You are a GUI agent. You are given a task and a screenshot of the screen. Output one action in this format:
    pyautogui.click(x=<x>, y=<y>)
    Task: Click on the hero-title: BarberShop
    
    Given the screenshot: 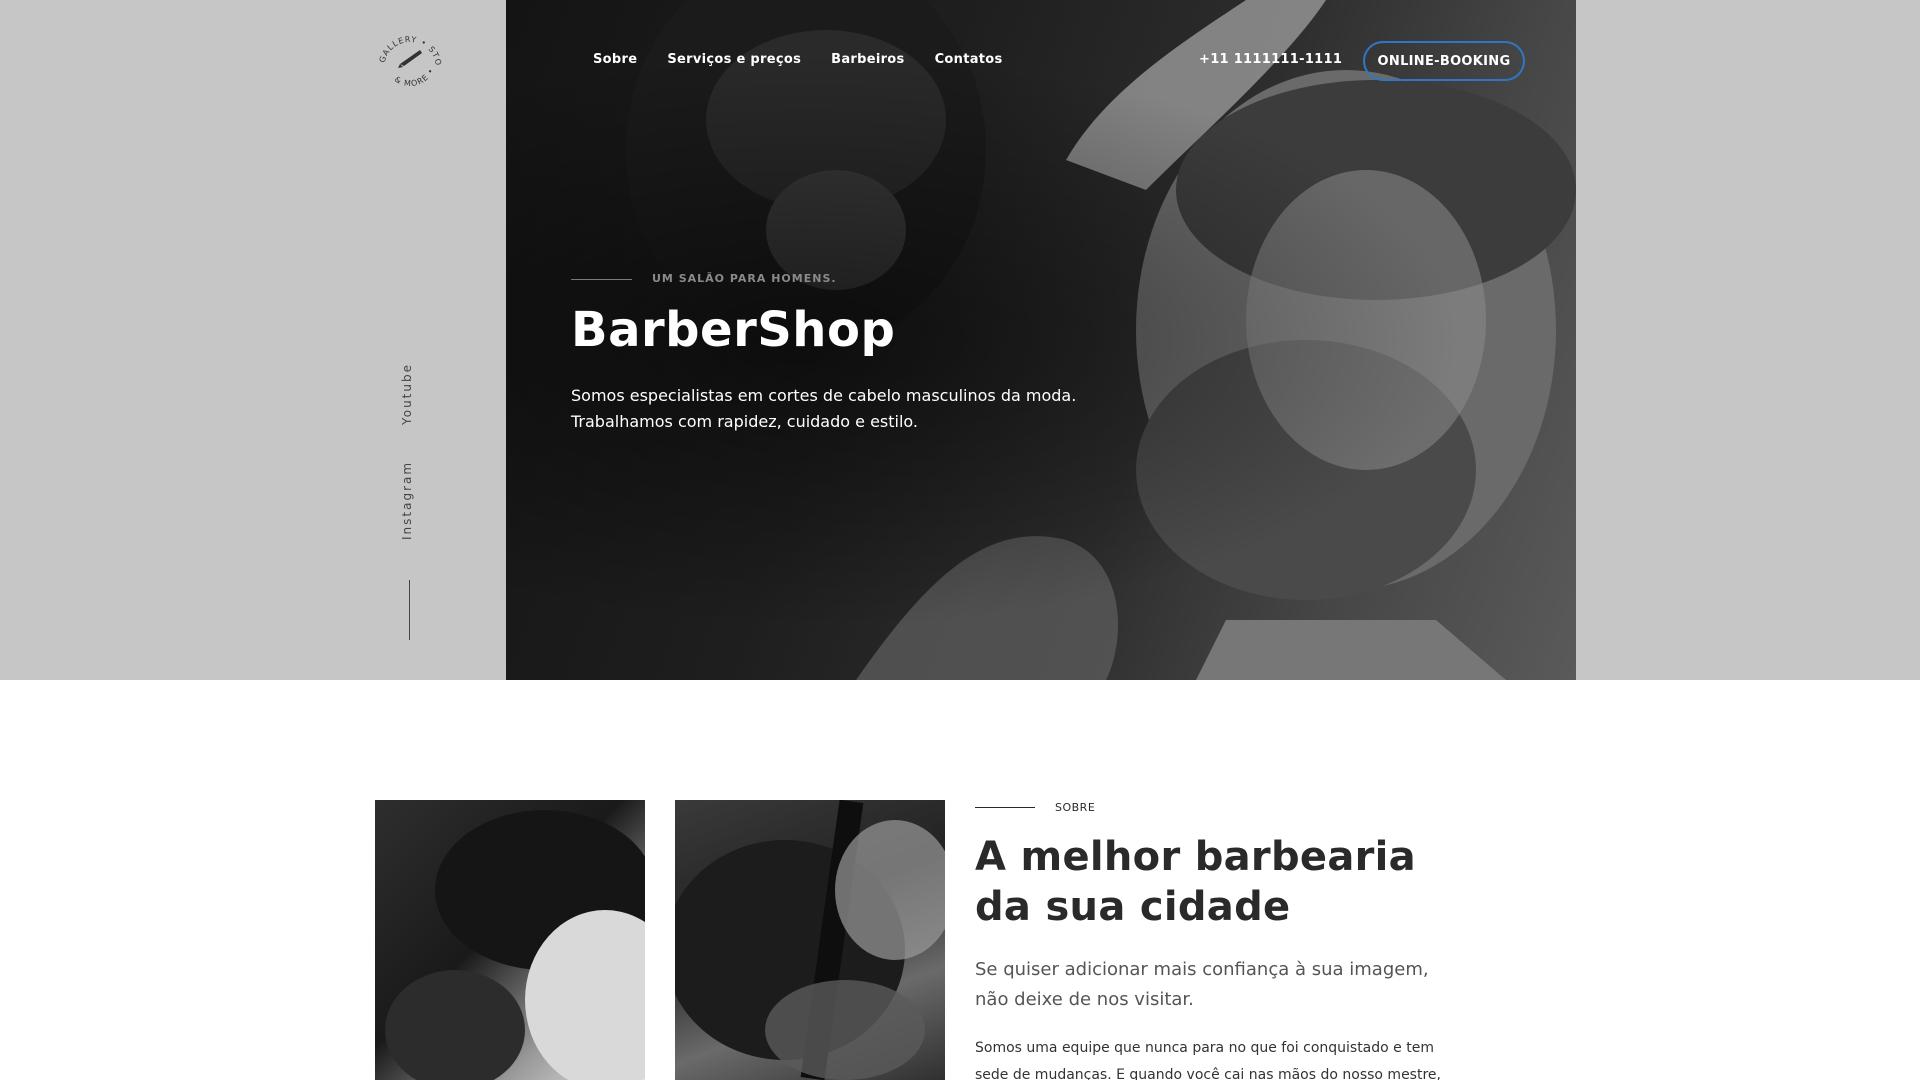 What is the action you would take?
    pyautogui.click(x=733, y=330)
    